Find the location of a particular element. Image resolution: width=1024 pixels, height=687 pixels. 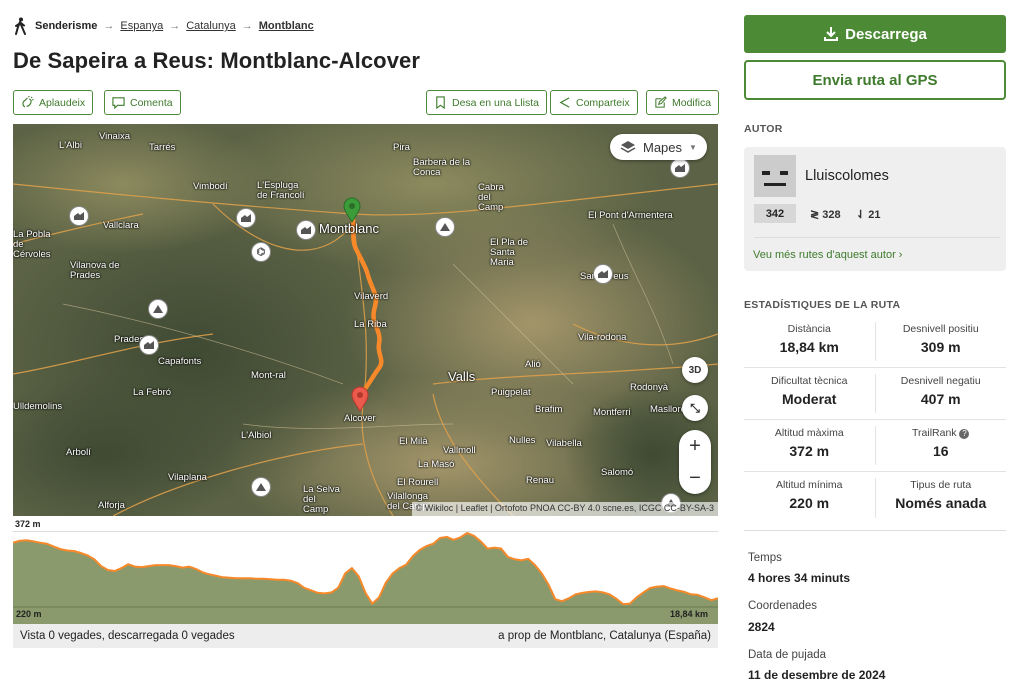

download-button: Descarrega is located at coordinates (875, 34).